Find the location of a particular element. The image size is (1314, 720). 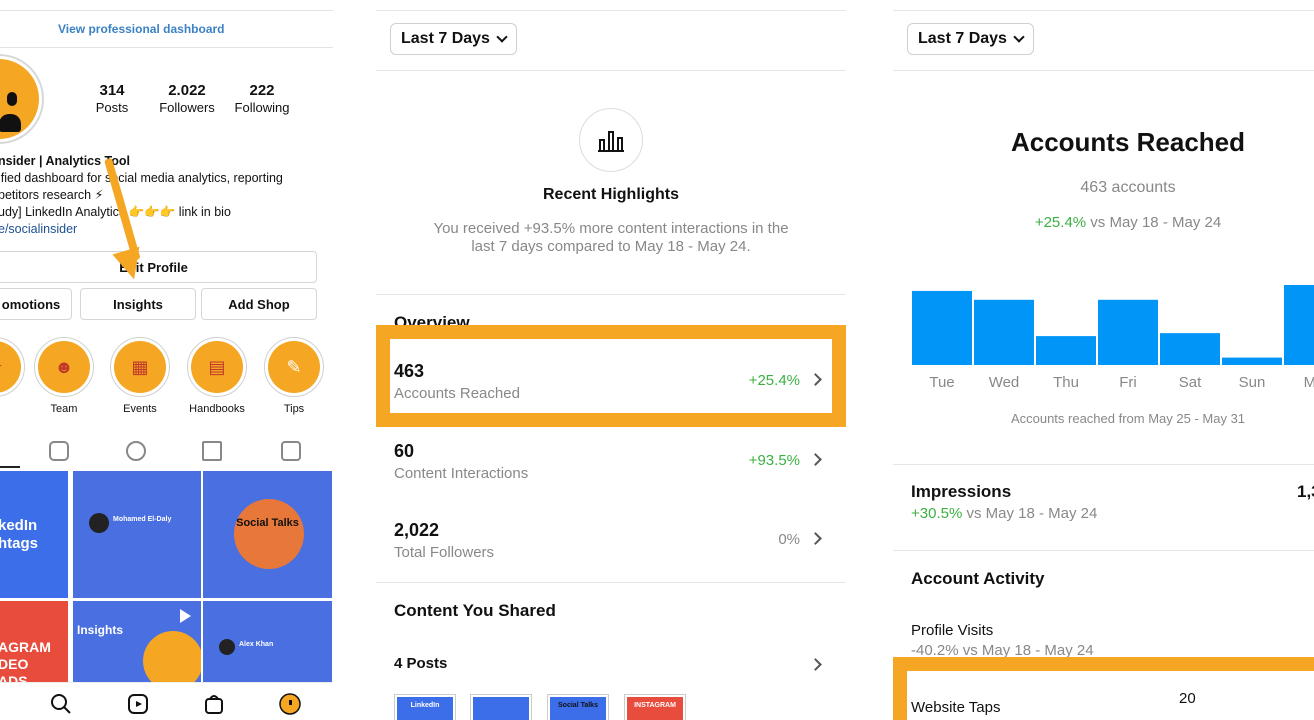

avatar-image is located at coordinates (19, 99).